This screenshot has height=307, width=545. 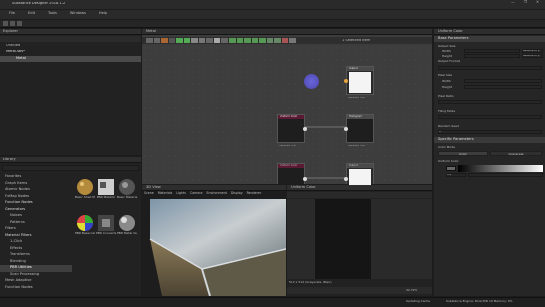 What do you see at coordinates (12, 15) in the screenshot?
I see `menu-file: File` at bounding box center [12, 15].